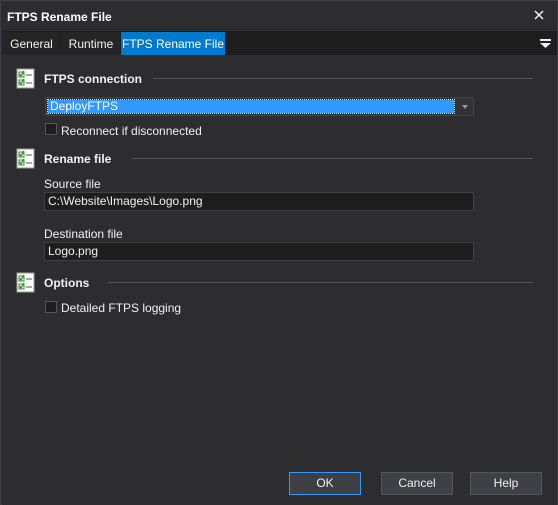 The width and height of the screenshot is (558, 505). I want to click on cancel-button: Cancel, so click(417, 483).